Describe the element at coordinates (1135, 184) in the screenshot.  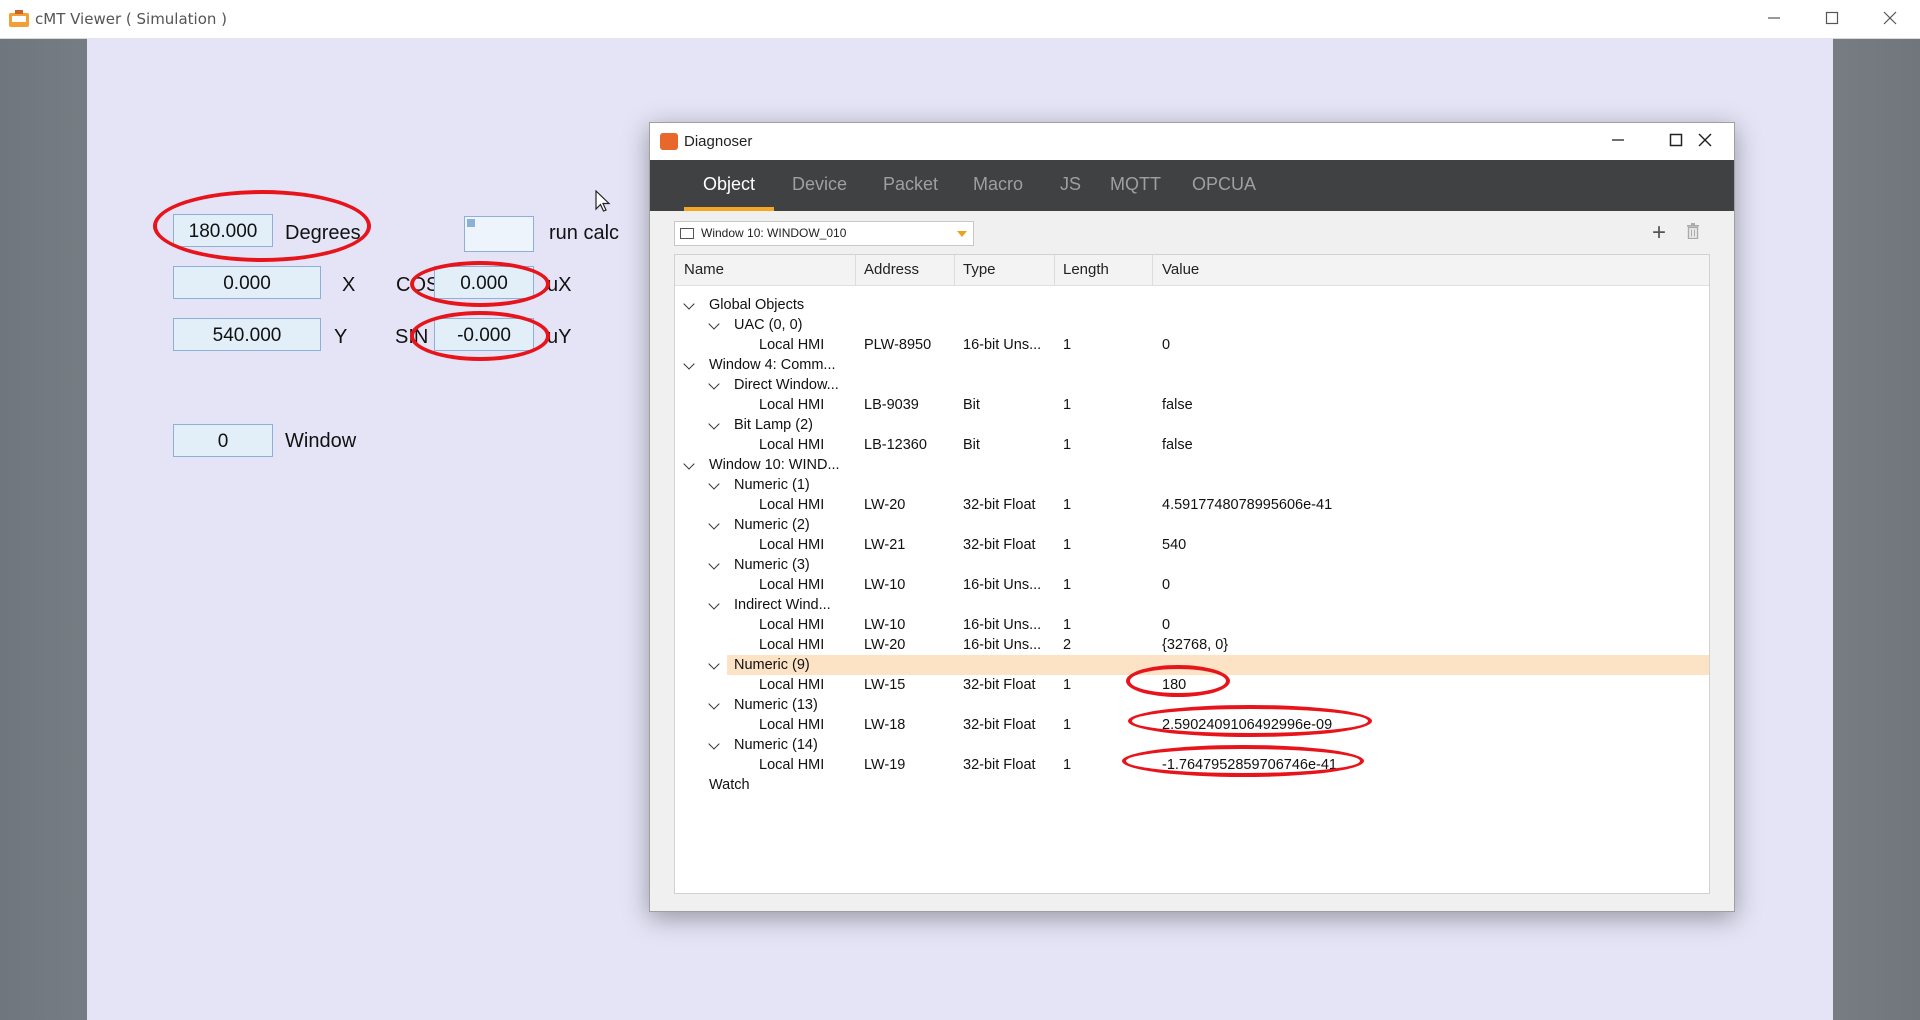
I see `tab-mqtt: MQTT` at that location.